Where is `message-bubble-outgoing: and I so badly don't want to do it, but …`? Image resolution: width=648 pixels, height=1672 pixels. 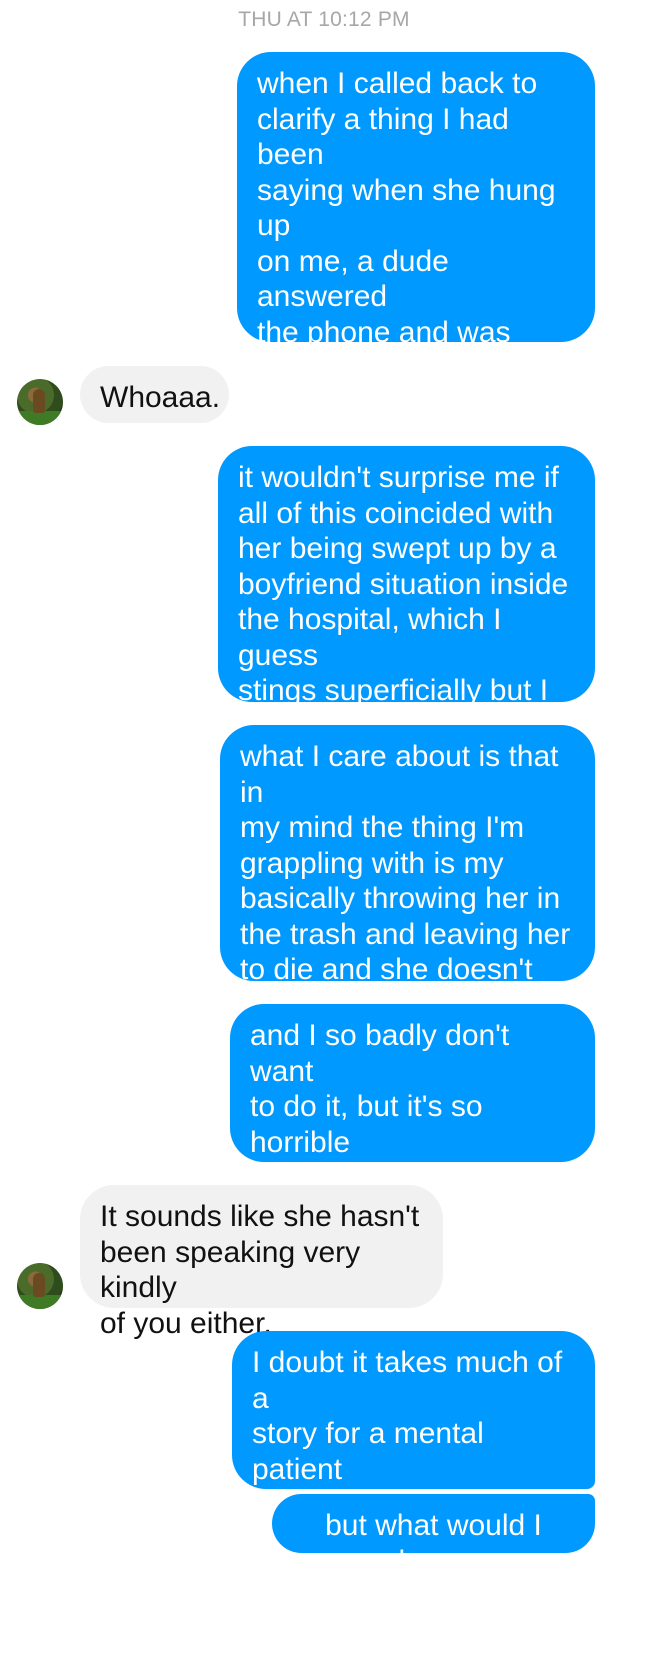 message-bubble-outgoing: and I so badly don't want to do it, but … is located at coordinates (412, 1117).